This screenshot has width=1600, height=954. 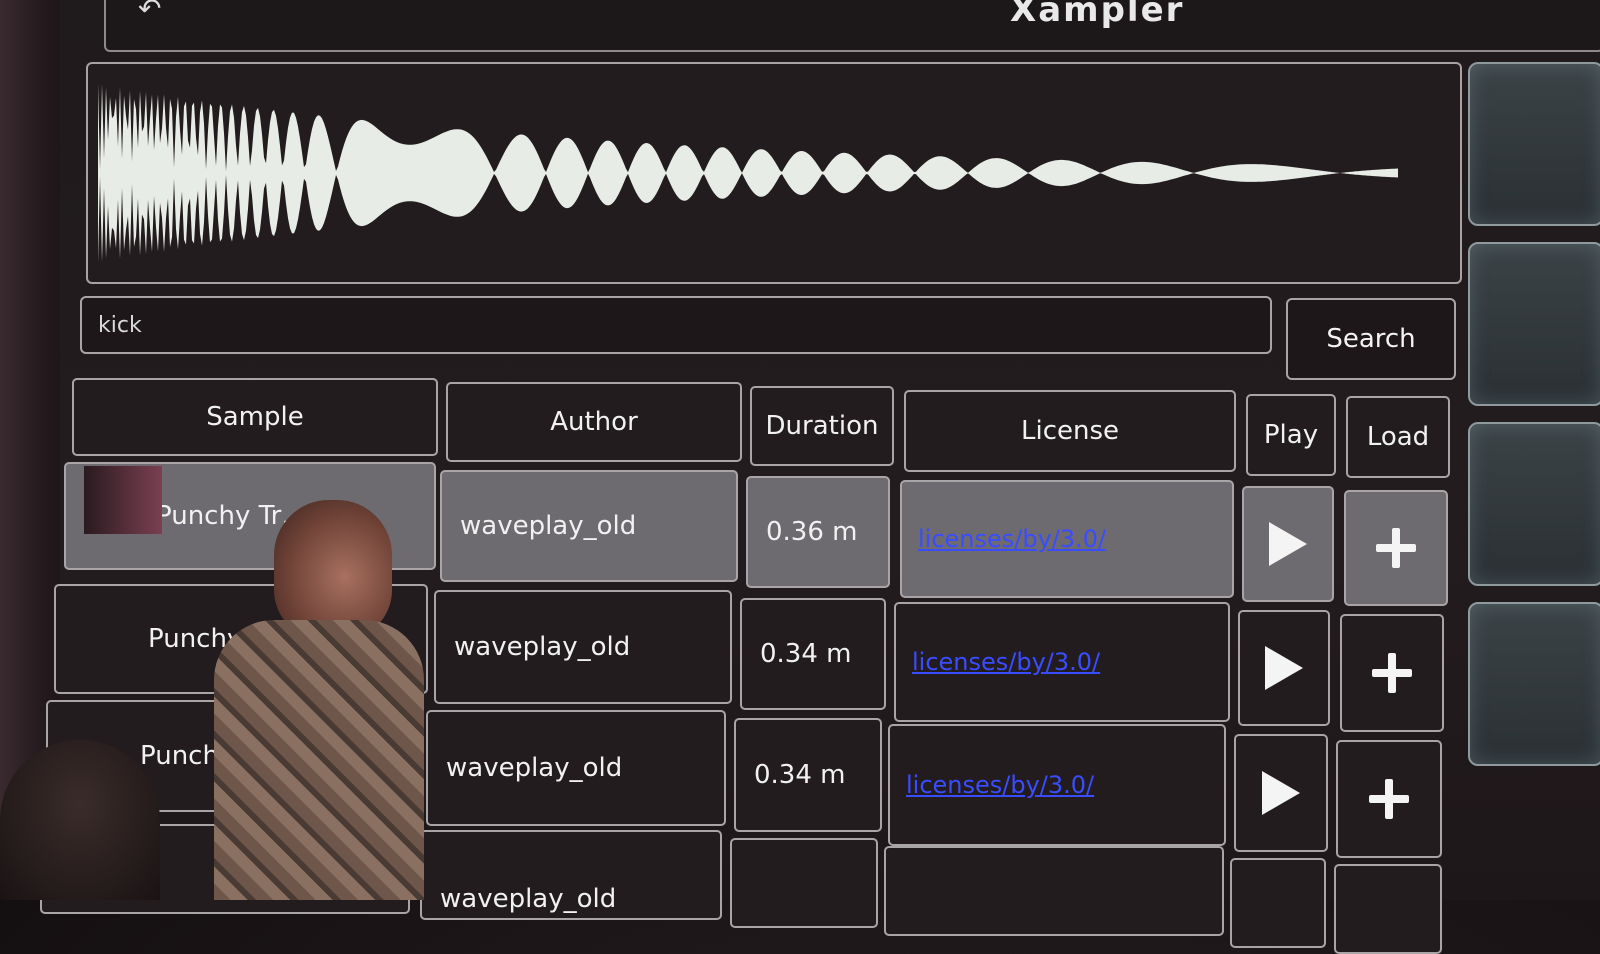 What do you see at coordinates (1371, 339) in the screenshot?
I see `search-button: Search` at bounding box center [1371, 339].